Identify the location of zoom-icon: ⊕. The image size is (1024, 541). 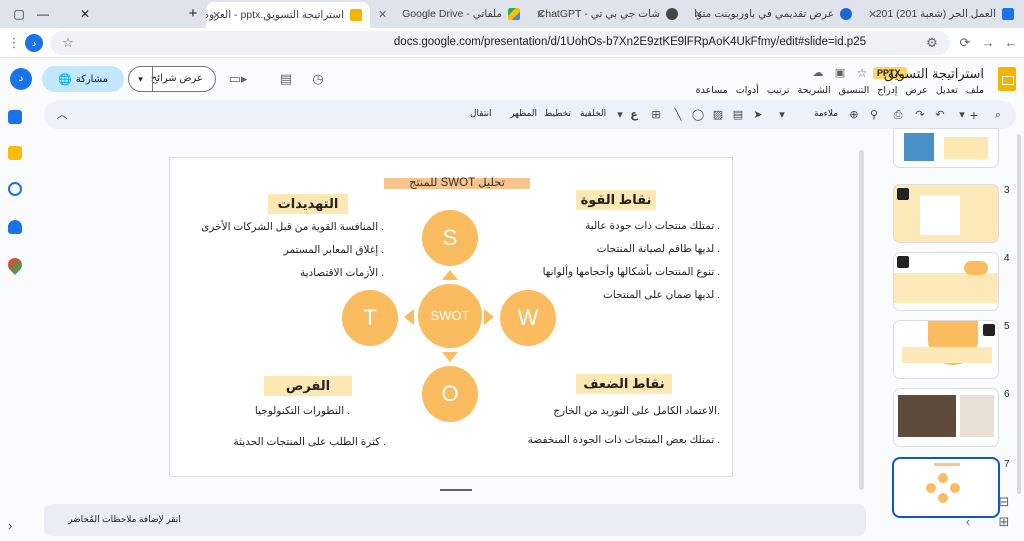
(854, 115).